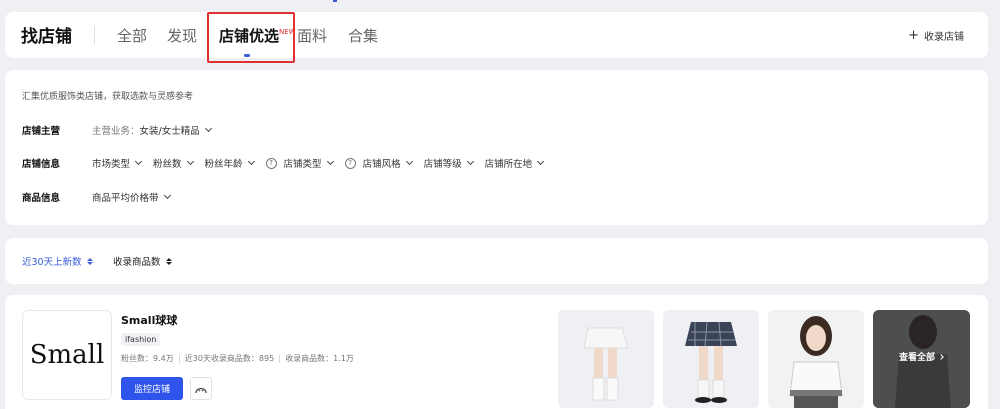 The width and height of the screenshot is (1000, 409). I want to click on face-icon, so click(201, 390).